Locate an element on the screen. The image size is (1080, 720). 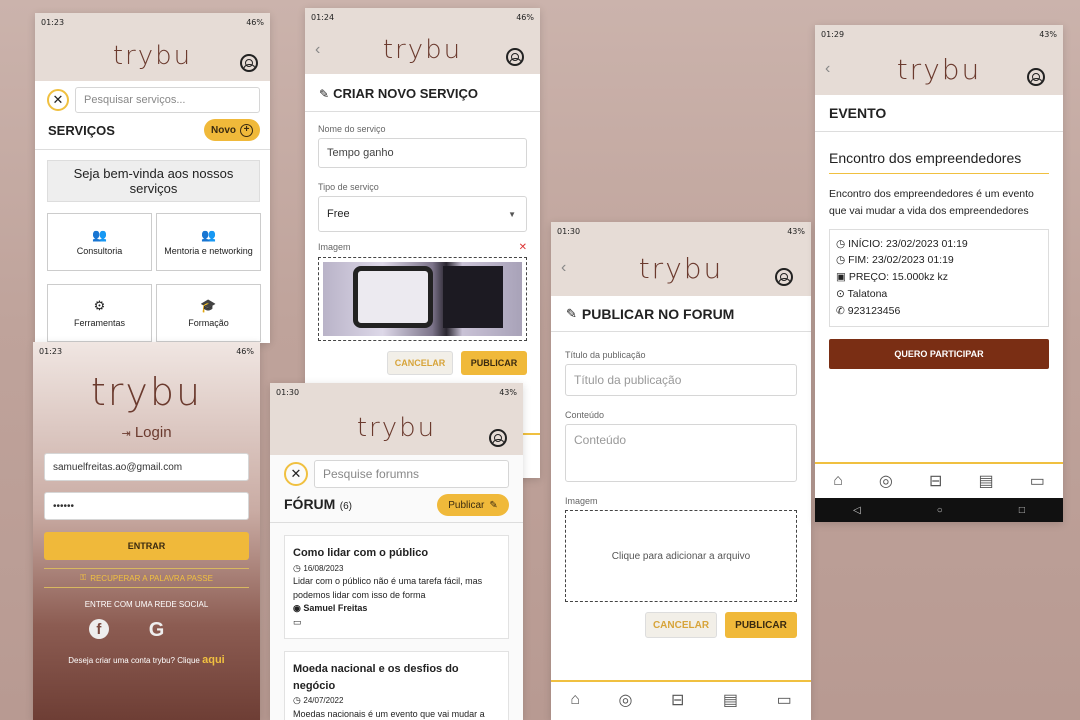
event-start: INÍCIO: 23/02/2023 01:19 is located at coordinates (908, 243).